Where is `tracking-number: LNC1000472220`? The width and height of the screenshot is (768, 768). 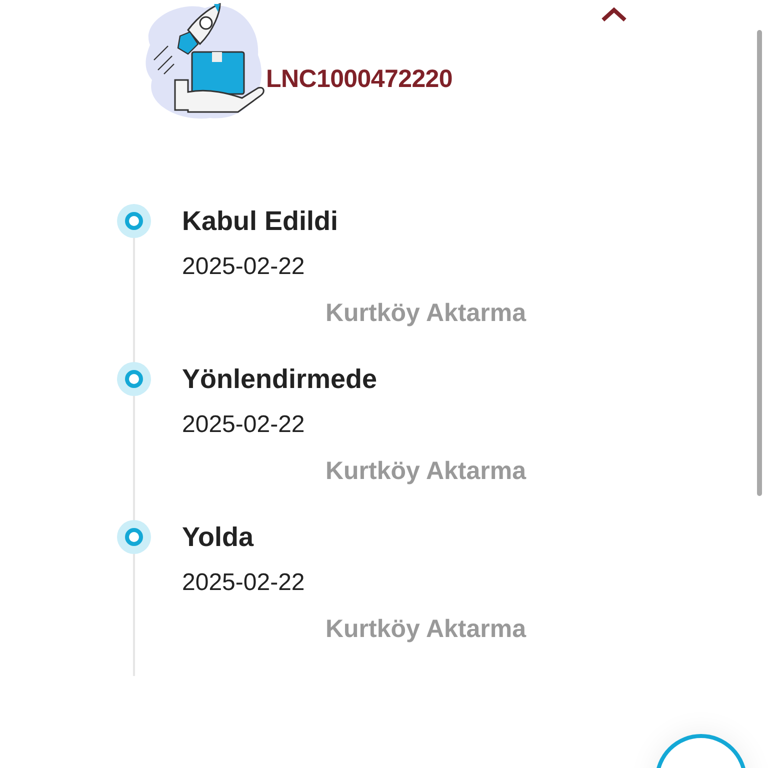
tracking-number: LNC1000472220 is located at coordinates (359, 79).